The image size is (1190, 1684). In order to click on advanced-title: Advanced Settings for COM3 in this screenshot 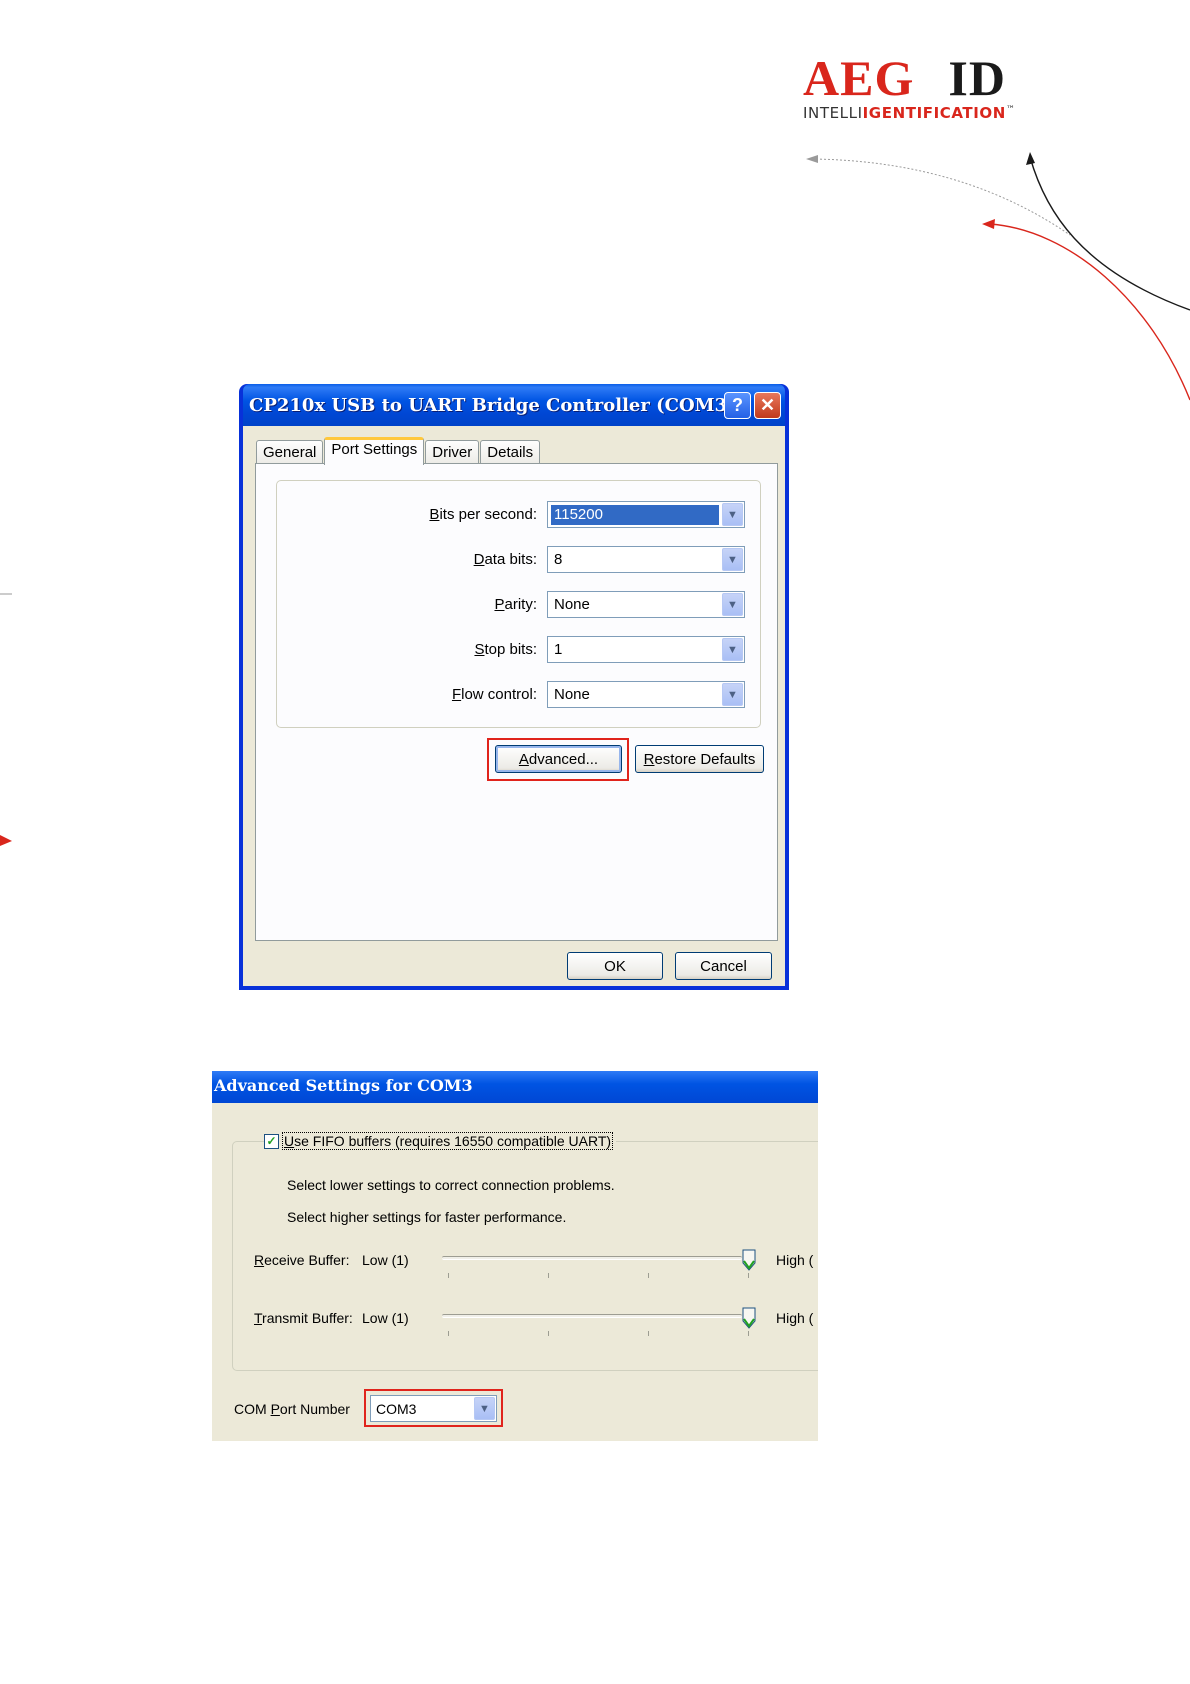, I will do `click(515, 1087)`.